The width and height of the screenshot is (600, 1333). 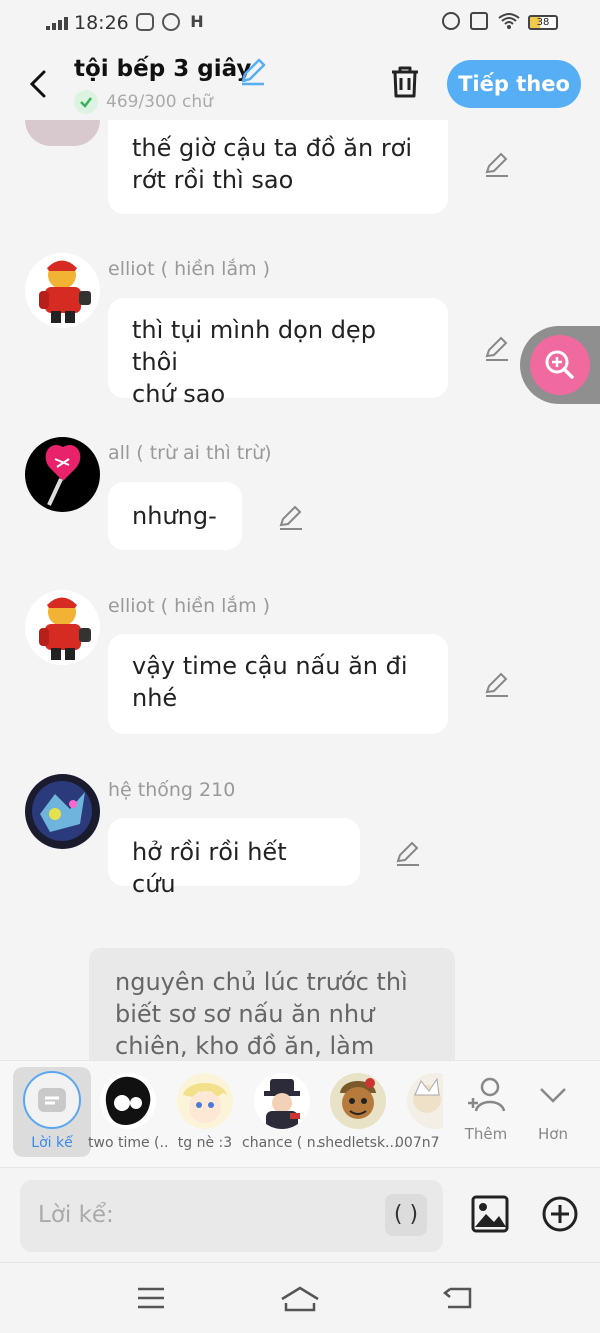 What do you see at coordinates (38, 84) in the screenshot?
I see `back-arrow-icon` at bounding box center [38, 84].